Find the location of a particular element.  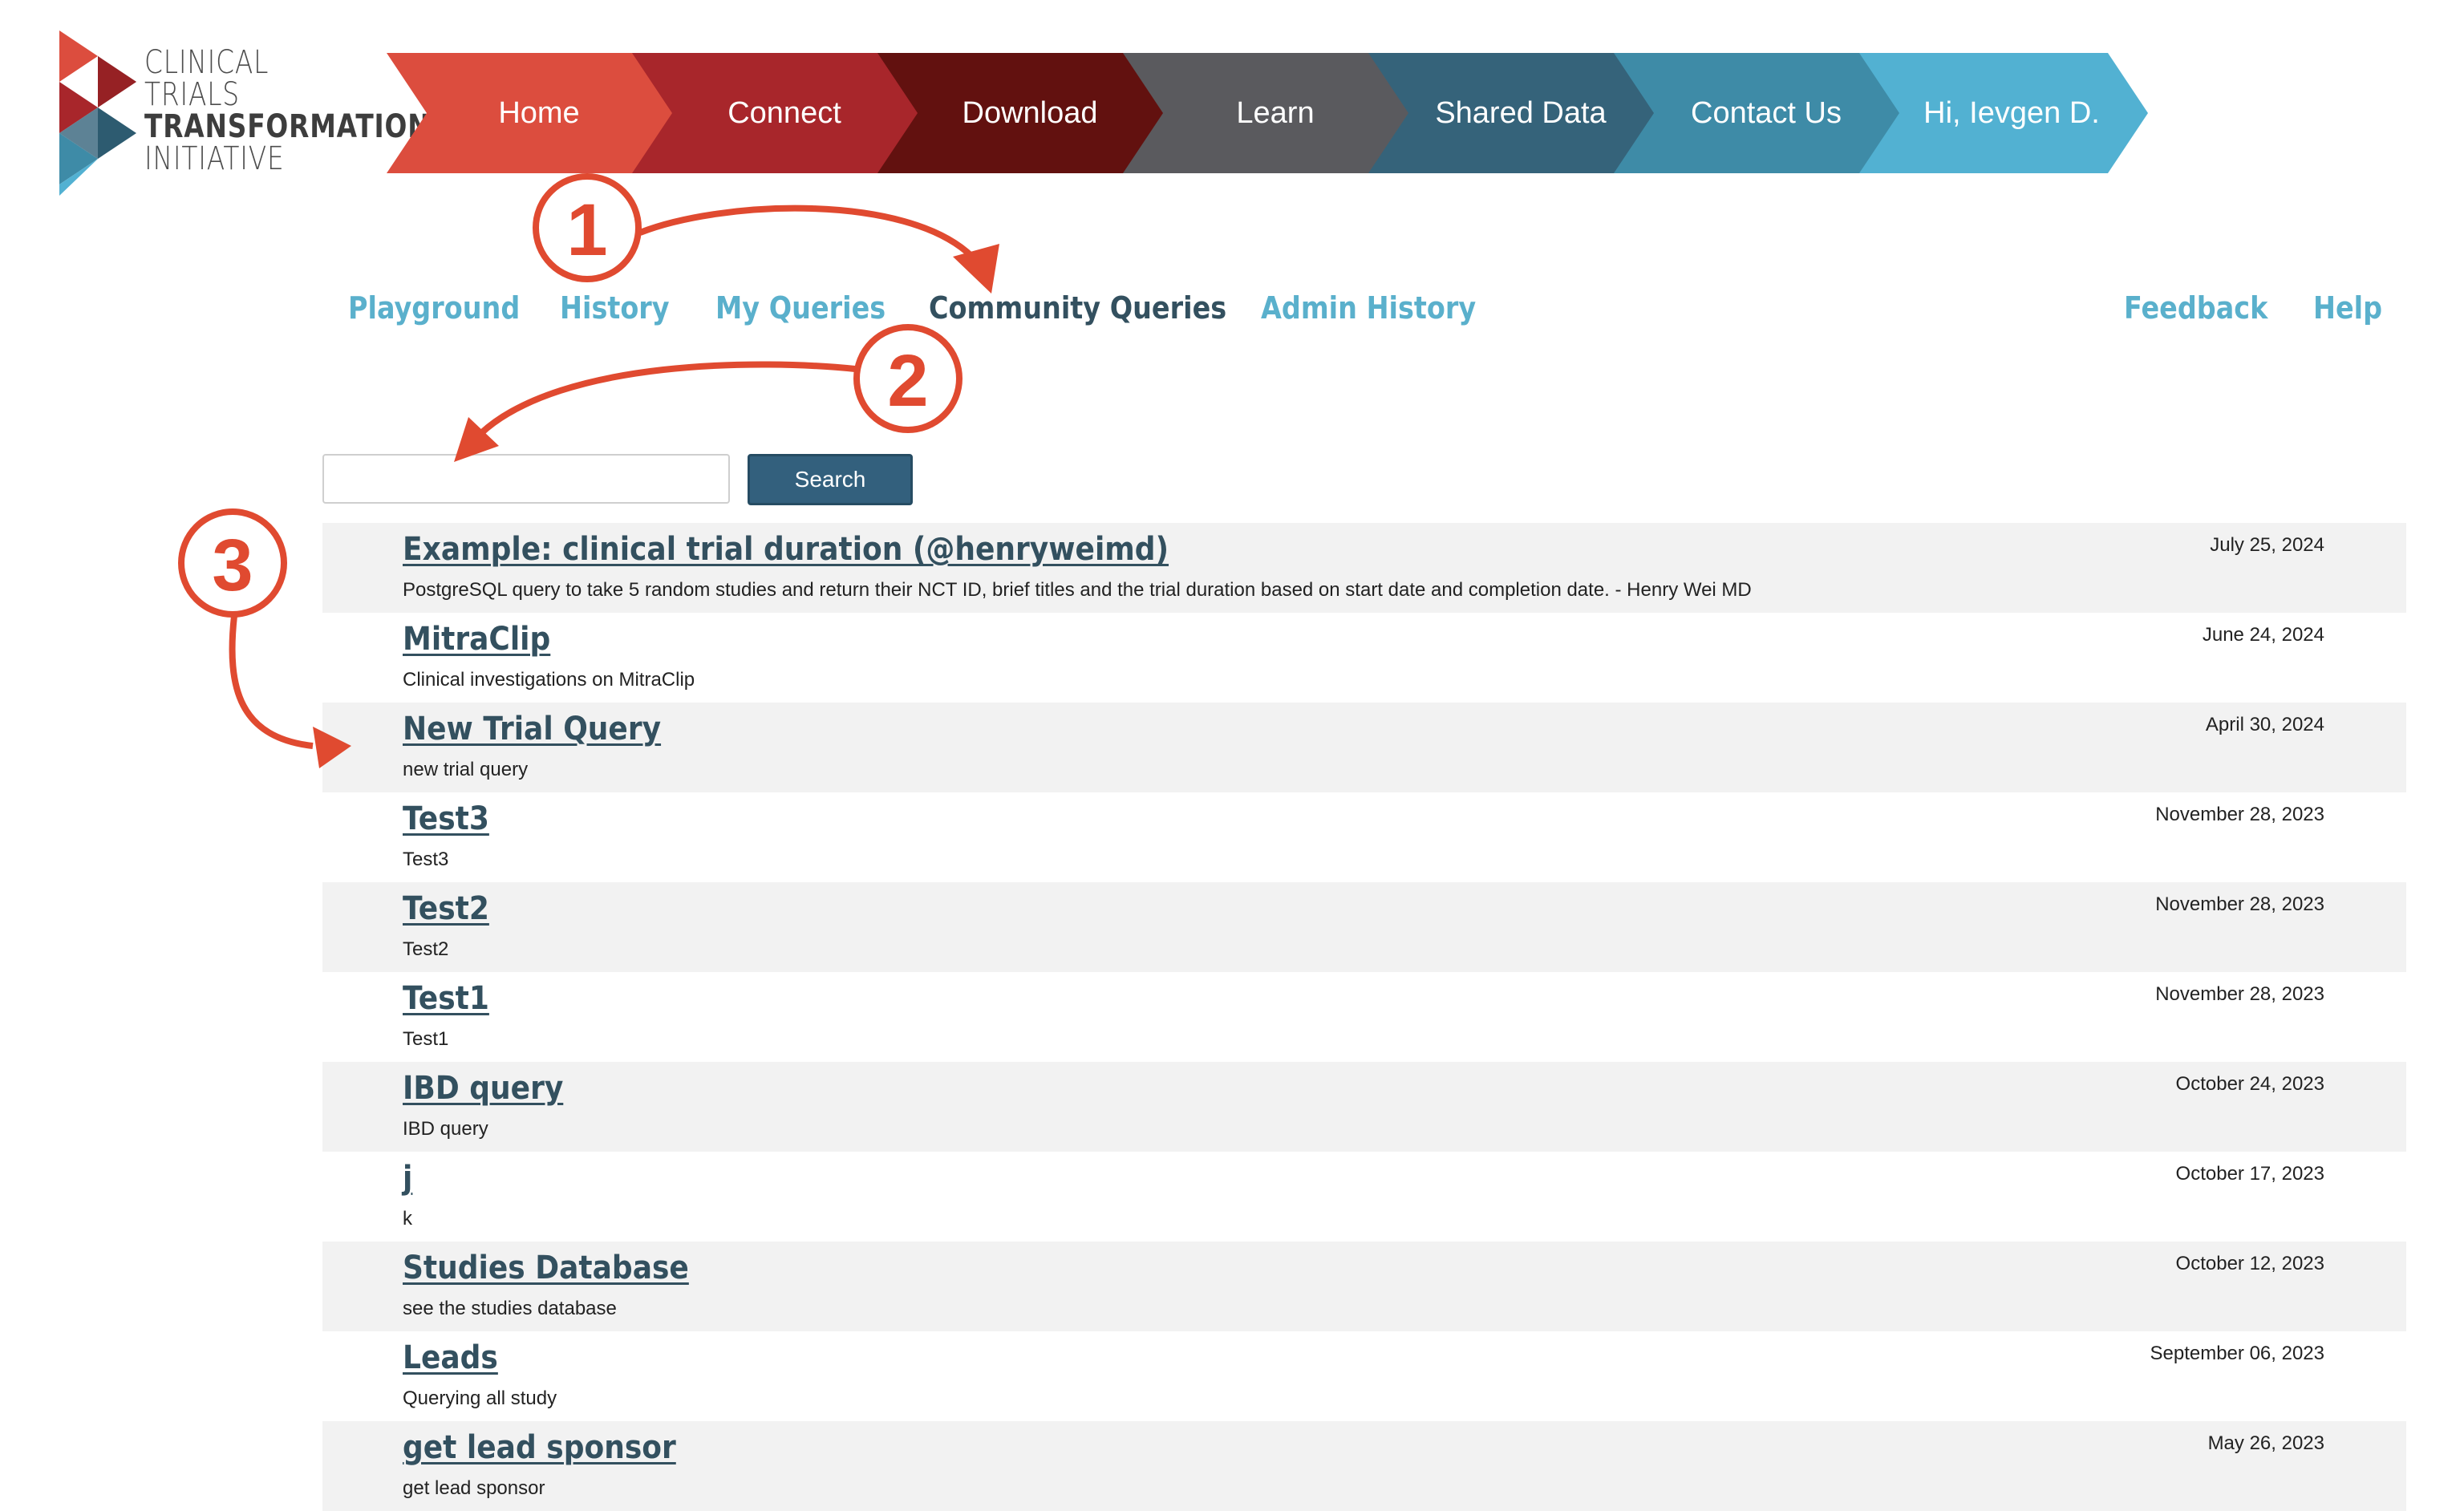

query-title-link: Test1 is located at coordinates (446, 998).